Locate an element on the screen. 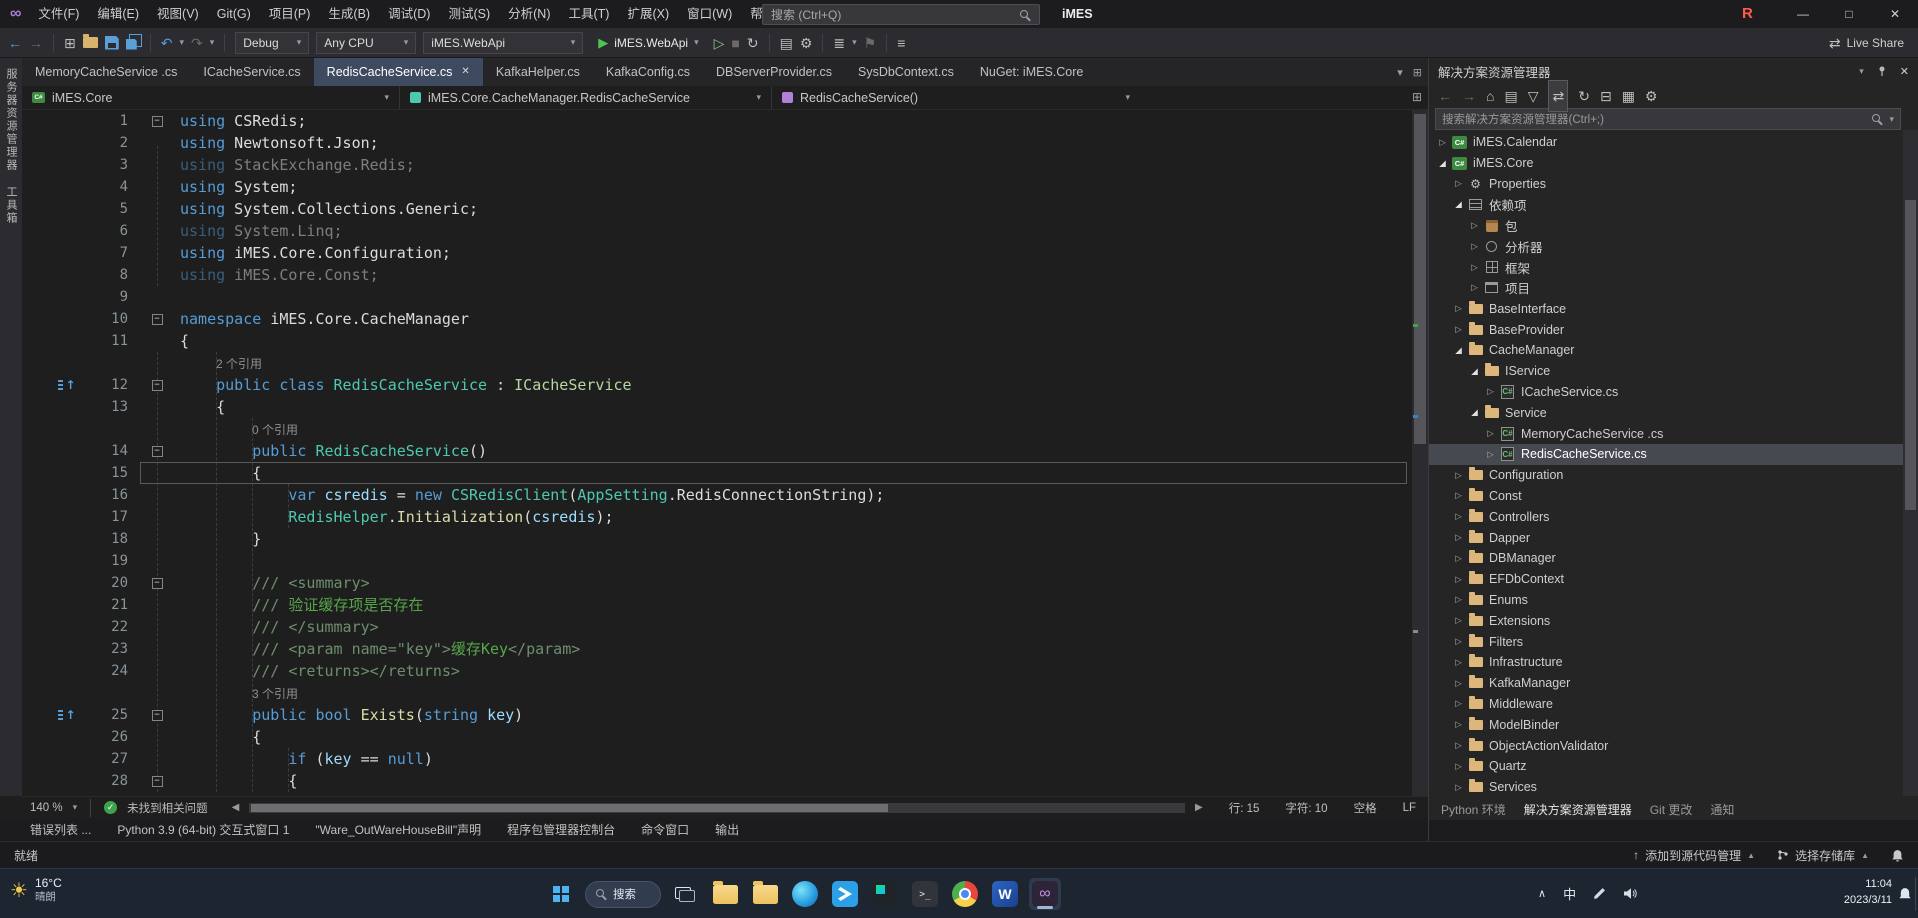 The width and height of the screenshot is (1918, 918). properties-icon: ⚙ is located at coordinates (1651, 96).